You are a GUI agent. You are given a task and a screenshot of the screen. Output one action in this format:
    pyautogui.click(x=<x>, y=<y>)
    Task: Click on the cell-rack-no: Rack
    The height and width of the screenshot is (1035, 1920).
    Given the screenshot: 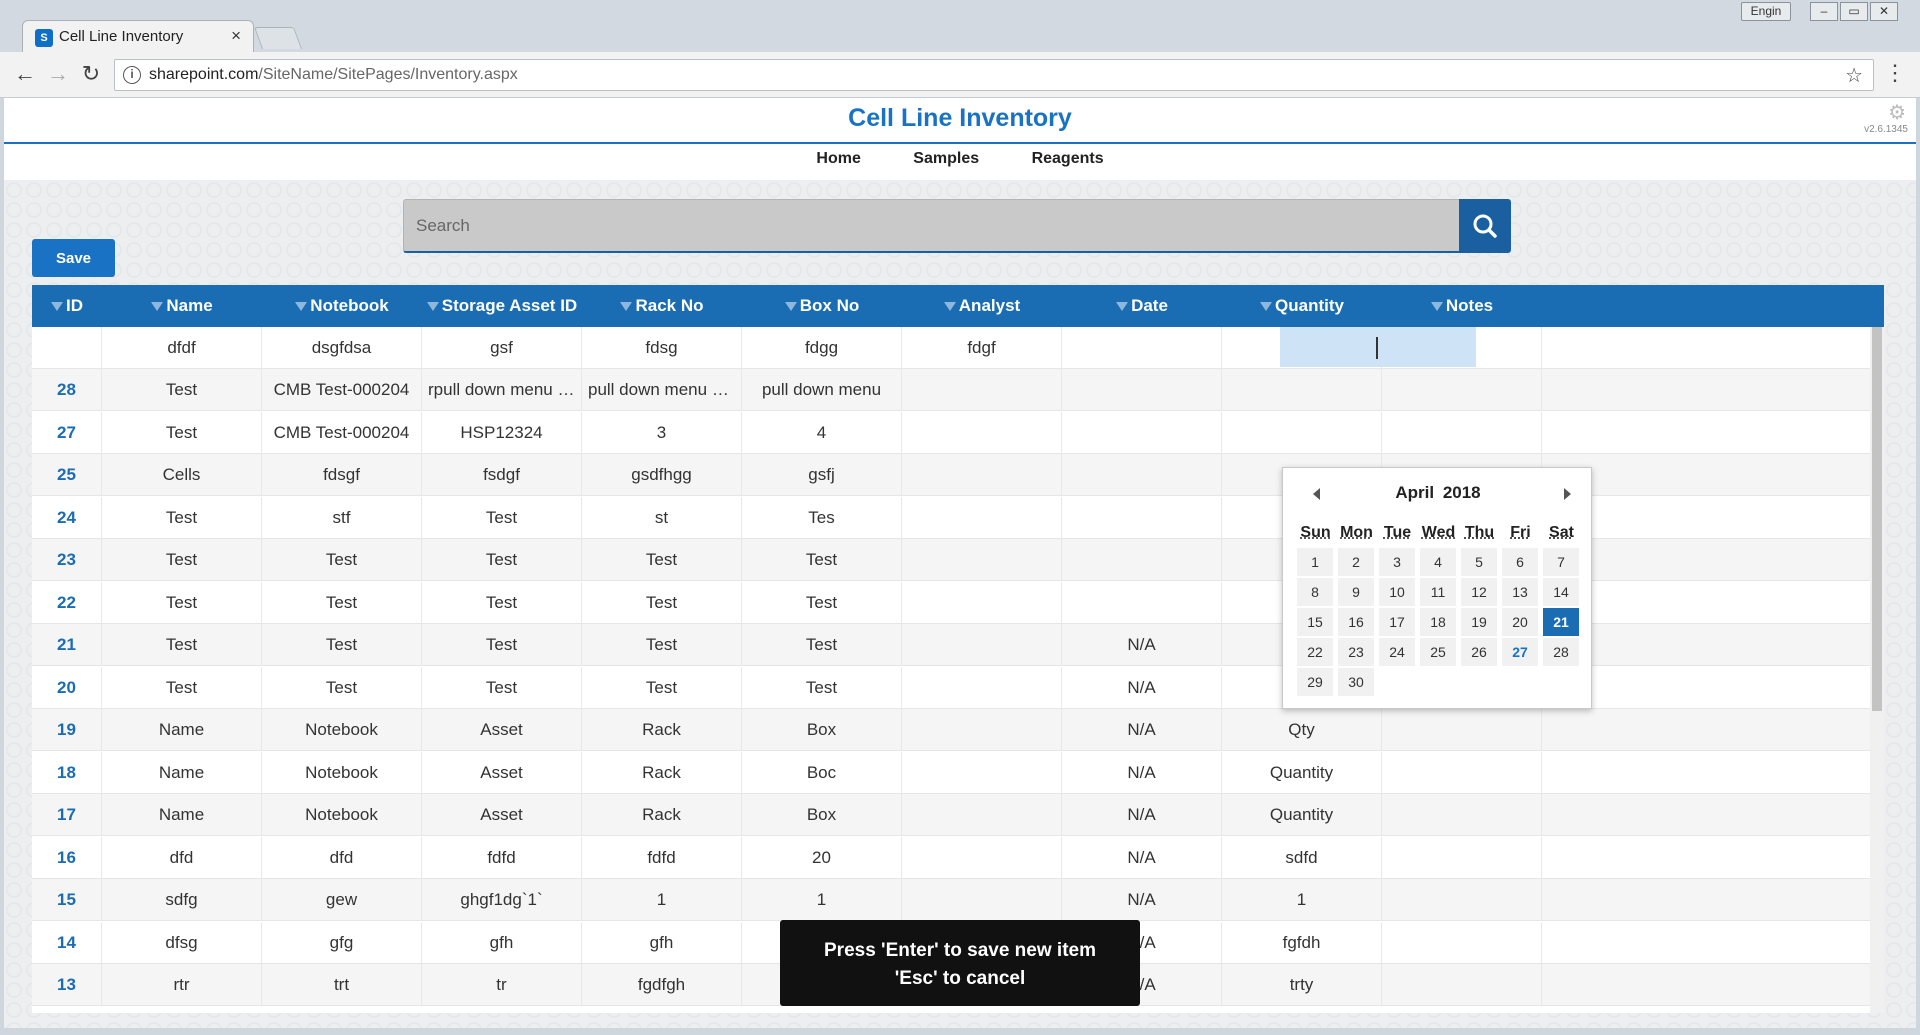 What is the action you would take?
    pyautogui.click(x=662, y=815)
    